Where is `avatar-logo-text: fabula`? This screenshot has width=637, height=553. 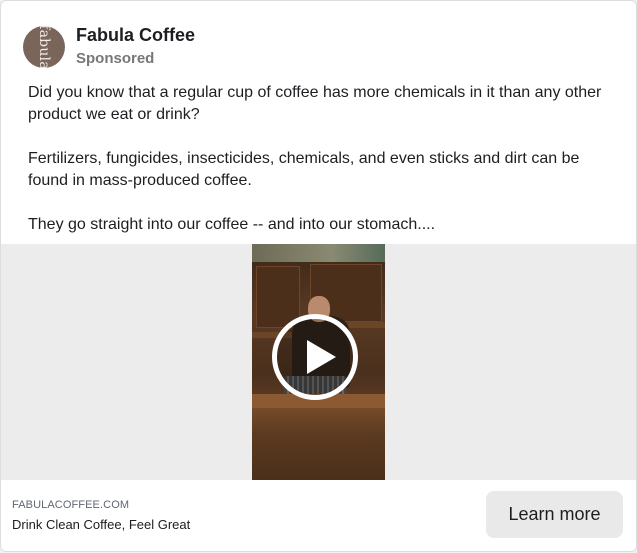 avatar-logo-text: fabula is located at coordinates (44, 46).